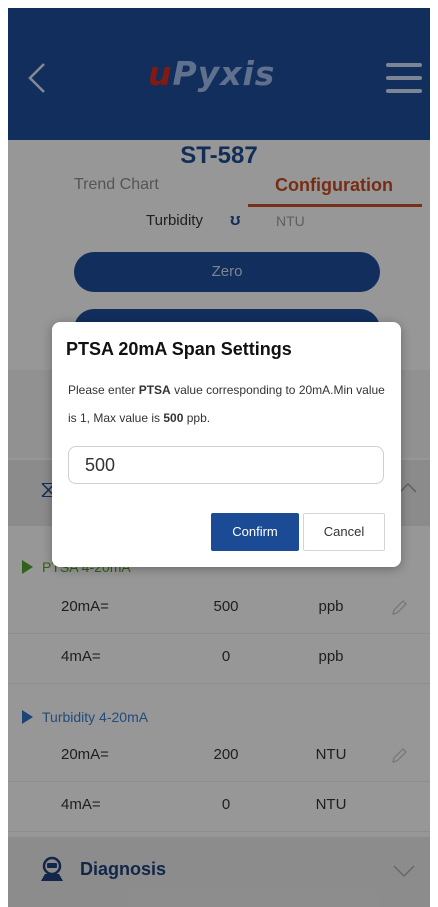 The image size is (438, 907). What do you see at coordinates (179, 349) in the screenshot?
I see `dialog-title: PTSA 20mA Span Settings` at bounding box center [179, 349].